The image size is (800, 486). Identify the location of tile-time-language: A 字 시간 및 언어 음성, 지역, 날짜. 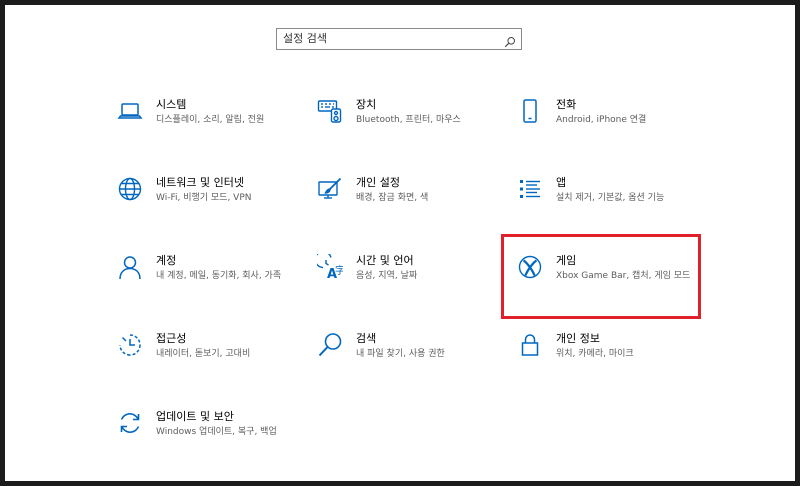
(412, 283).